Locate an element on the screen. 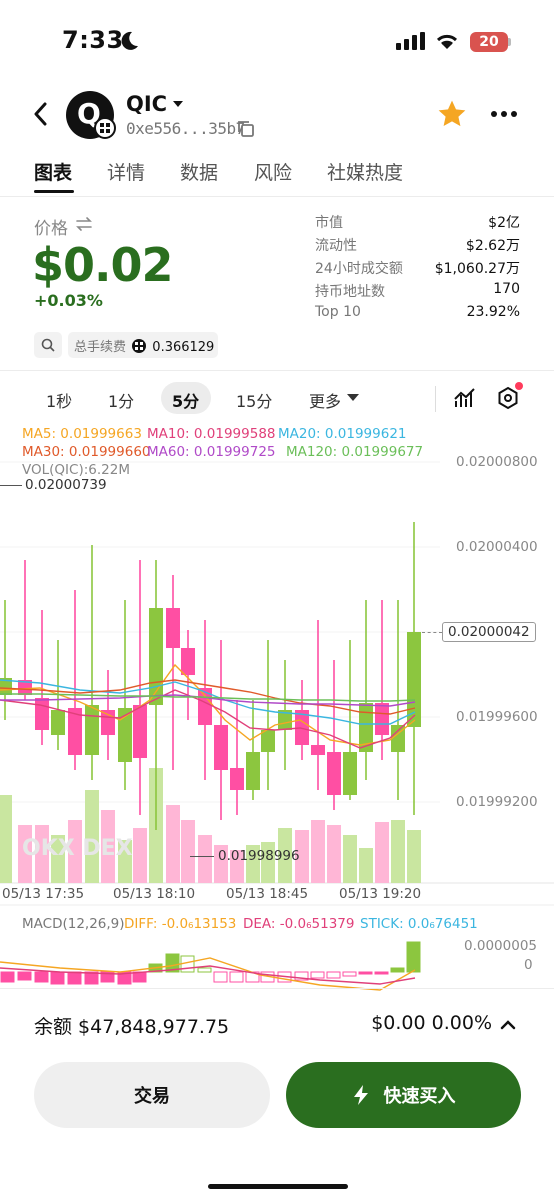 The width and height of the screenshot is (554, 1200). legend-ma20: MA20: 0.01999621 is located at coordinates (342, 434).